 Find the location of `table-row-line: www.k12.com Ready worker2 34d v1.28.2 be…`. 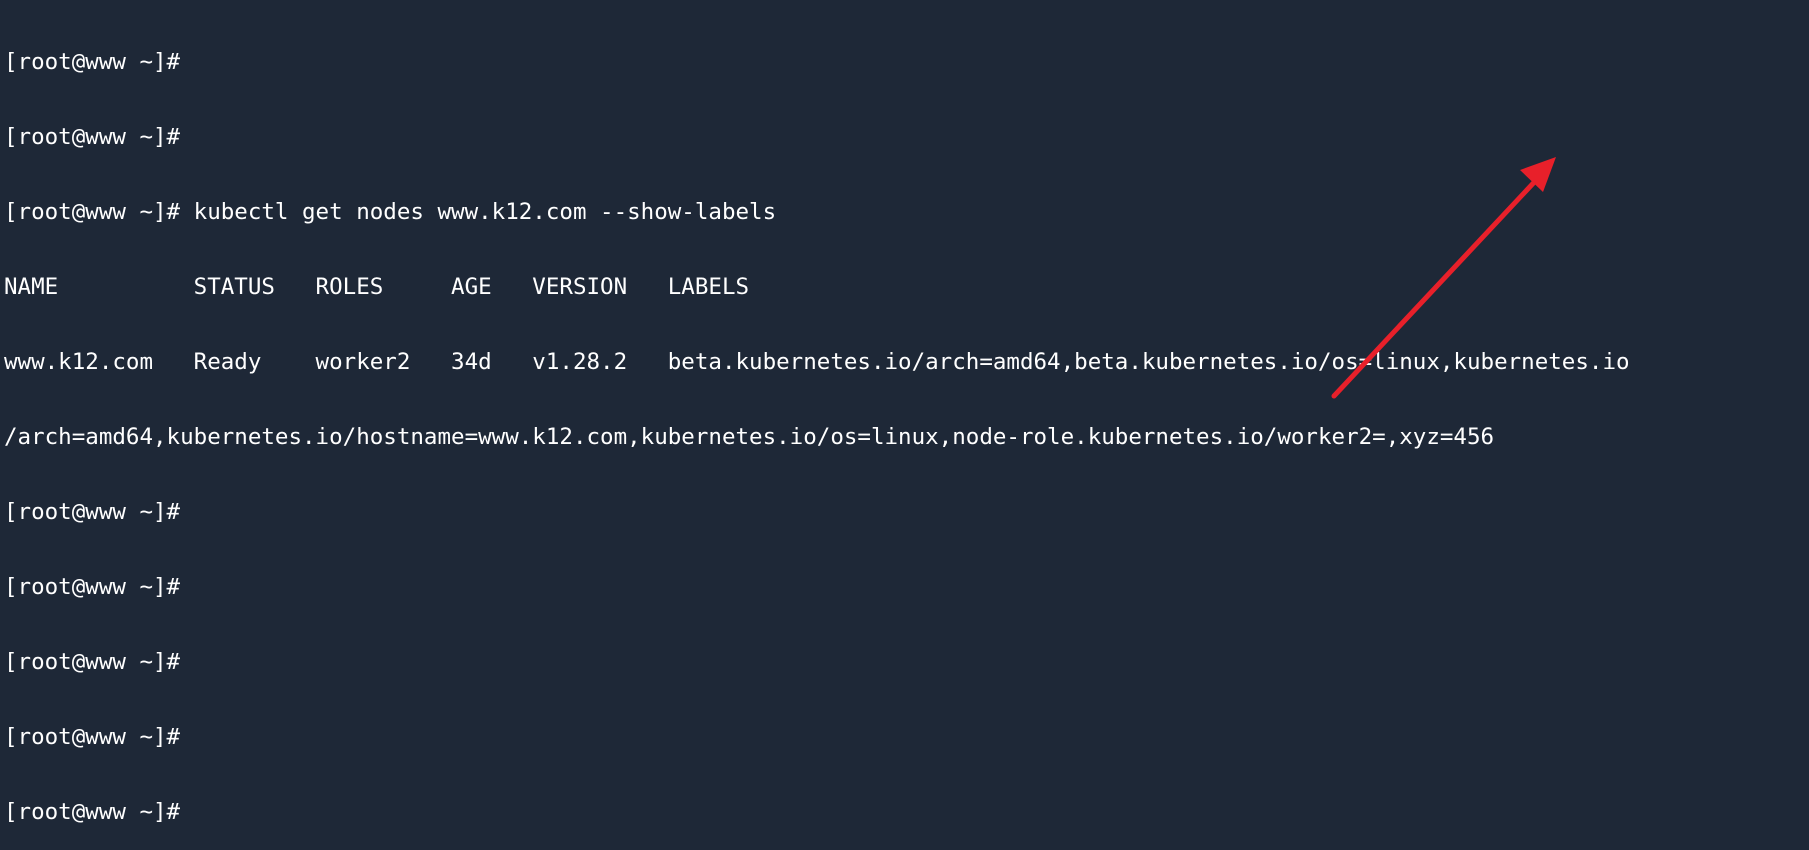

table-row-line: www.k12.com Ready worker2 34d v1.28.2 be… is located at coordinates (817, 362).